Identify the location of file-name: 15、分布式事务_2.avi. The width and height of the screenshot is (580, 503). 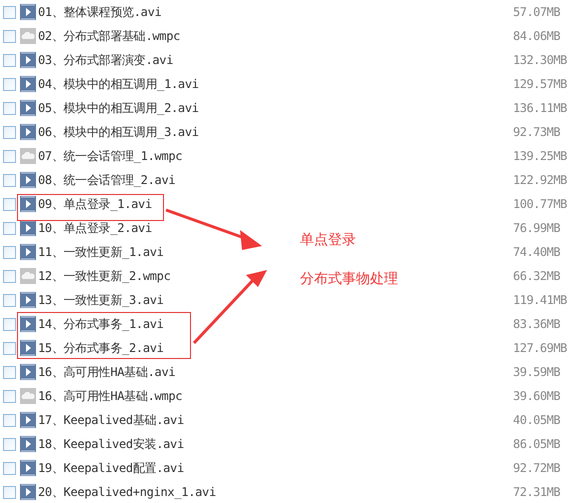
(101, 348).